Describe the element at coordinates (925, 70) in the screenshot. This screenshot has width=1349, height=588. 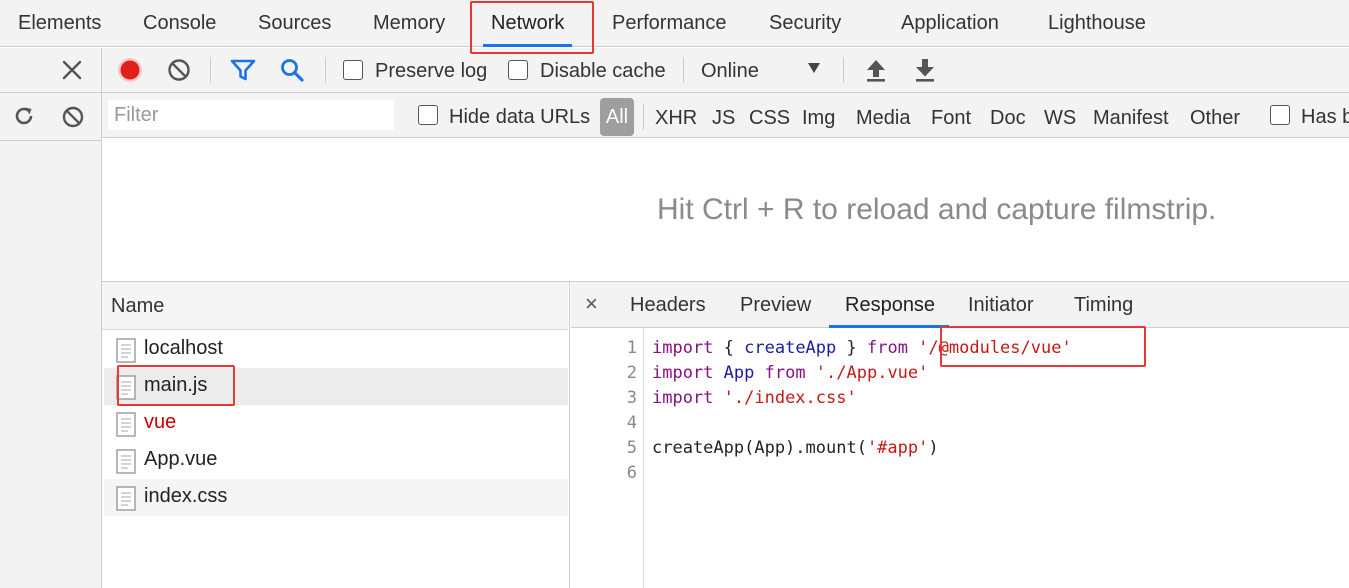
I see `export-har-icon` at that location.